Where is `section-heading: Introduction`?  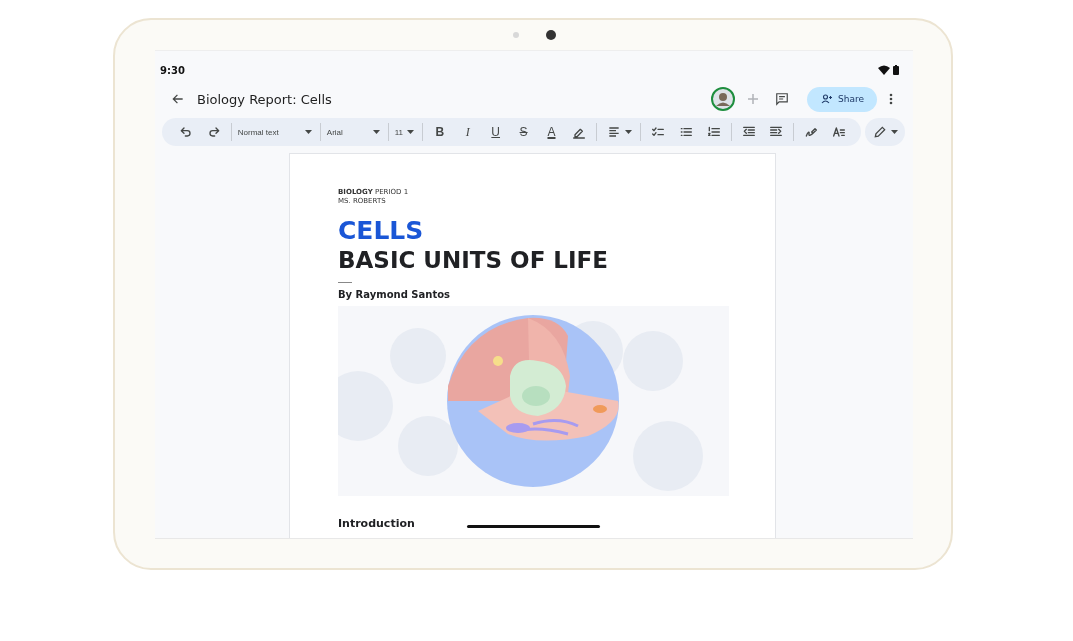
section-heading: Introduction is located at coordinates (376, 523).